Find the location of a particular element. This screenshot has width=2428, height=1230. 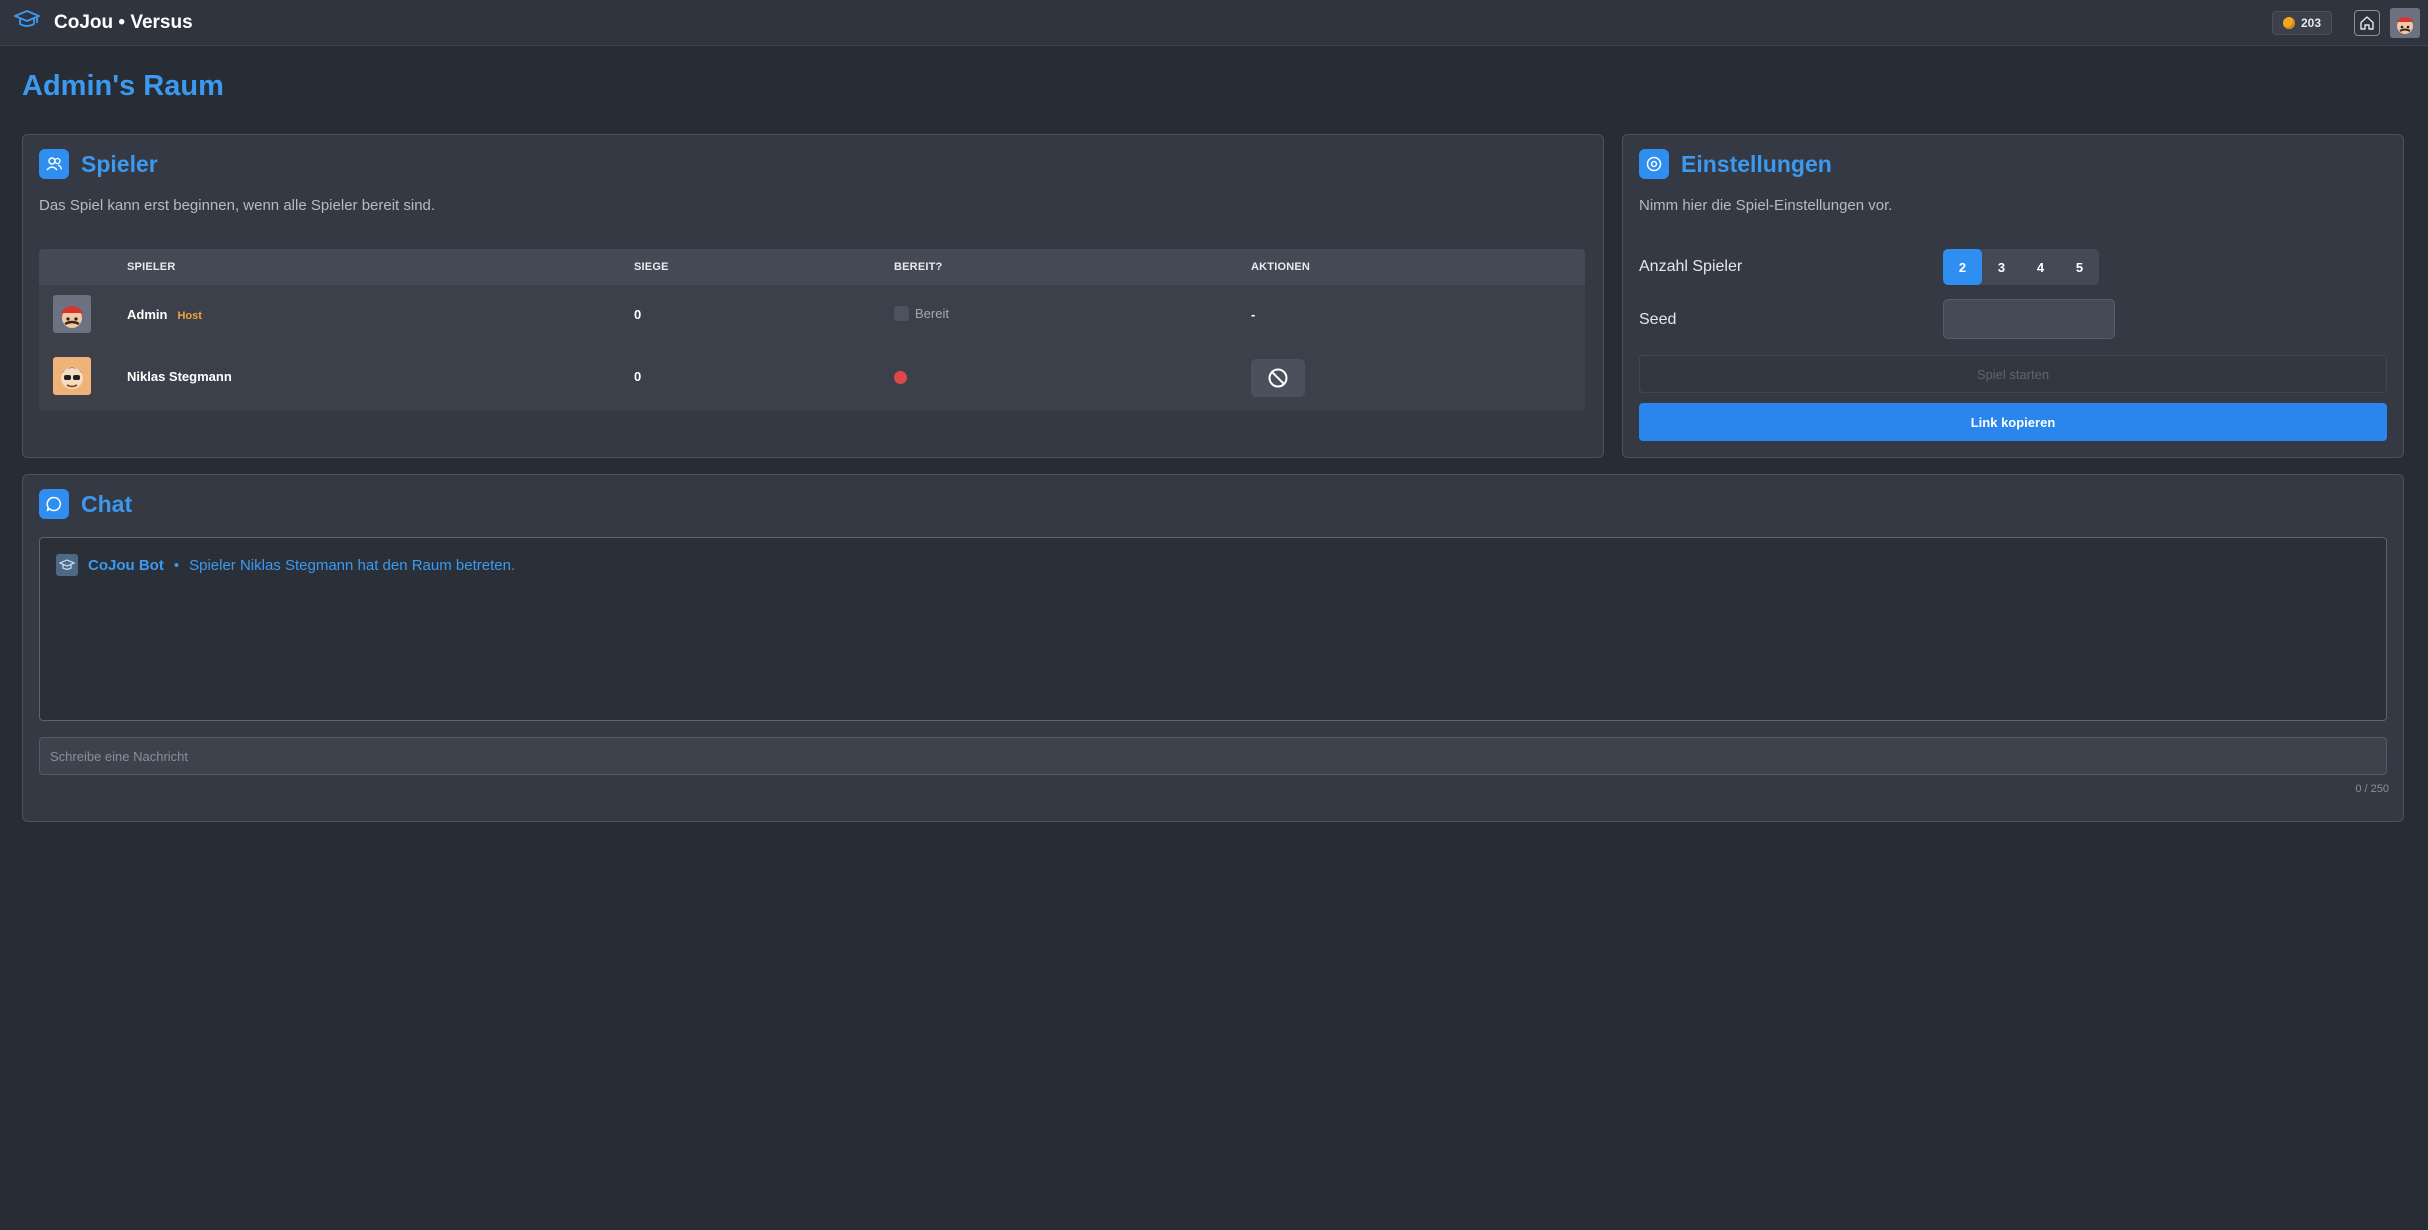

player-action: - is located at coordinates (1253, 314).